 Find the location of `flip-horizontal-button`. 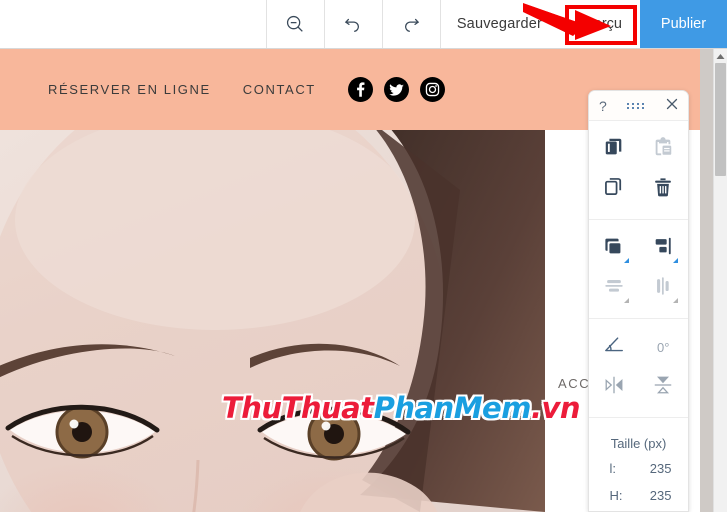

flip-horizontal-button is located at coordinates (614, 387).